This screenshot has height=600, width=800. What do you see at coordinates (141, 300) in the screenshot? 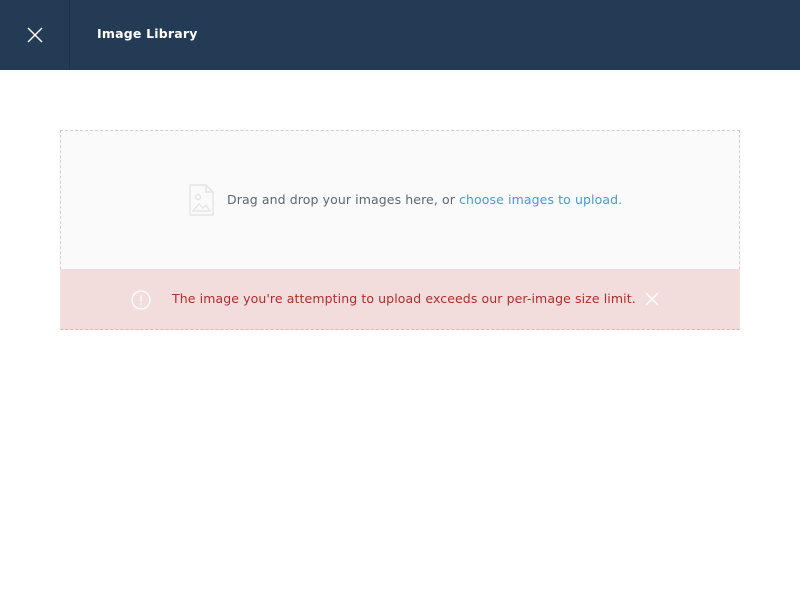
I see `info-circle-icon` at bounding box center [141, 300].